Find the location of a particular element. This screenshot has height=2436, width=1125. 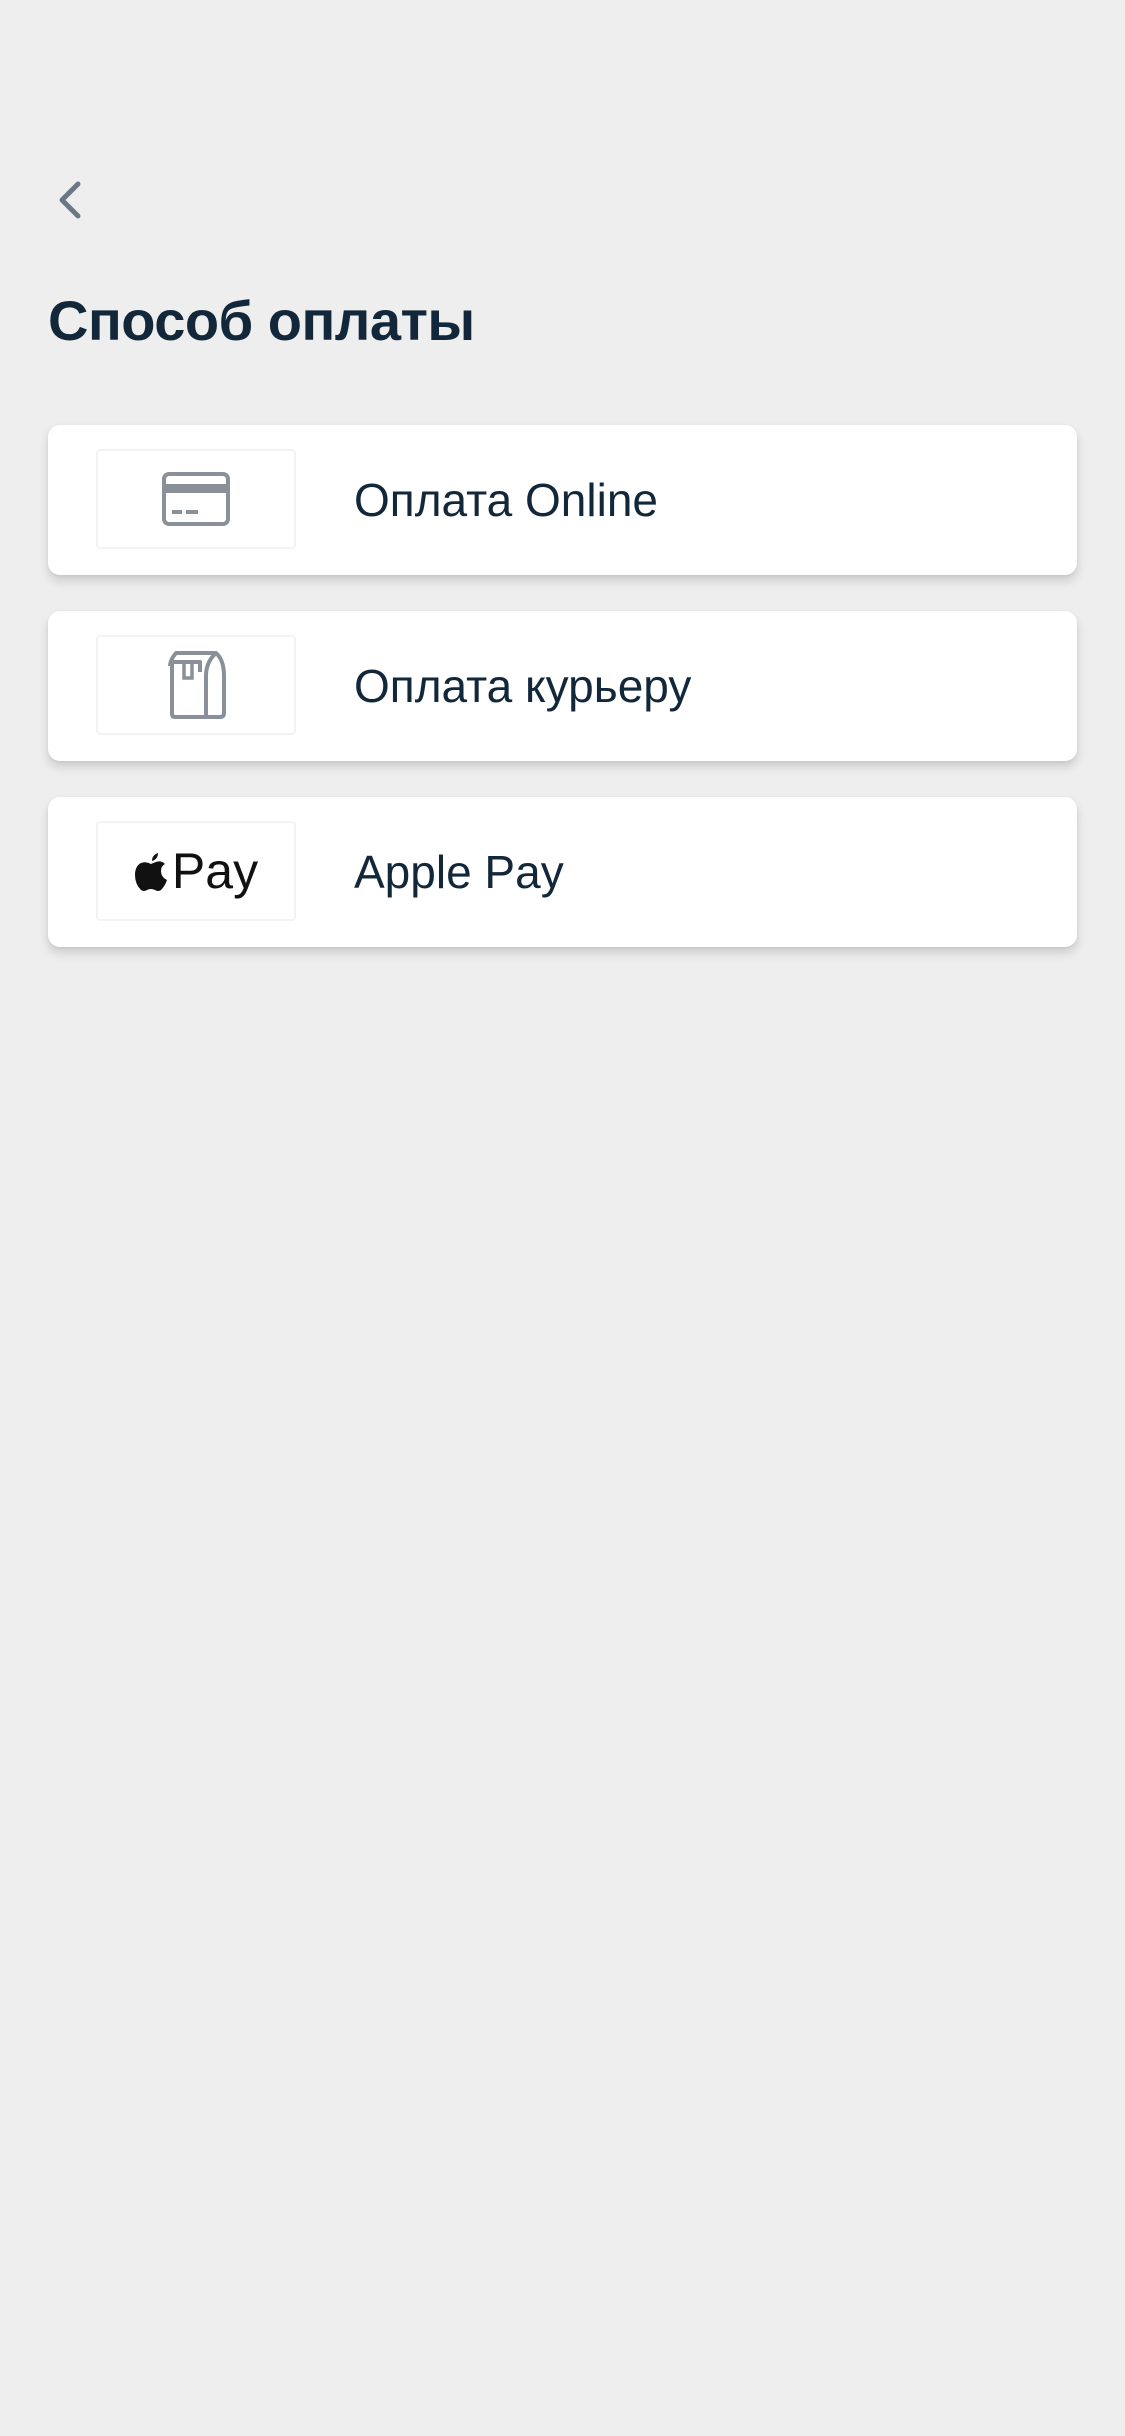

chevron-left-icon is located at coordinates (70, 200).